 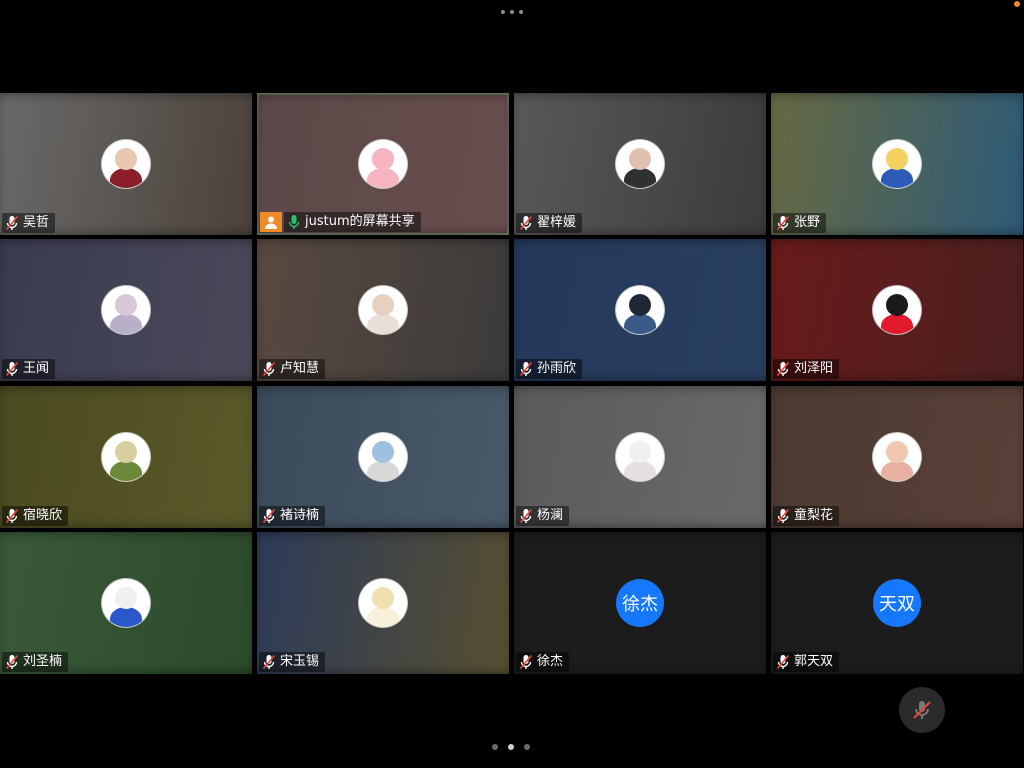 I want to click on participant-name: 刘圣楠, so click(x=43, y=661).